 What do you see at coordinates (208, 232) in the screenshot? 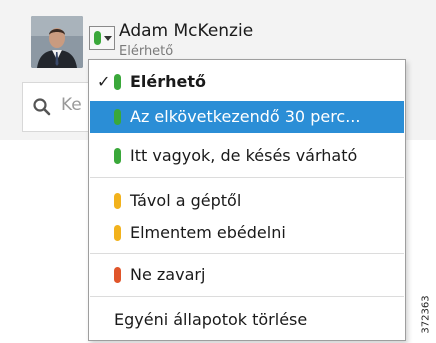
I see `menu-item-label: Elmentem ebédelni` at bounding box center [208, 232].